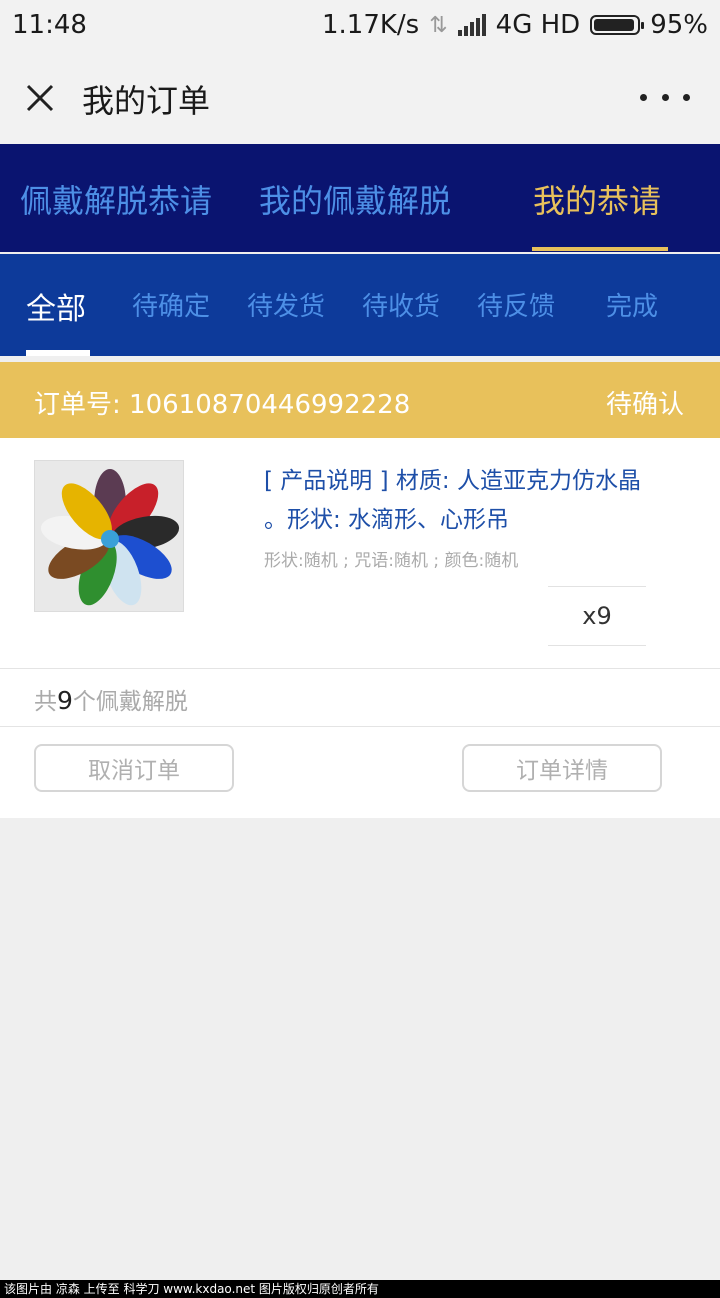  What do you see at coordinates (130, 702) in the screenshot?
I see `total-suffix: 个佩戴解脱` at bounding box center [130, 702].